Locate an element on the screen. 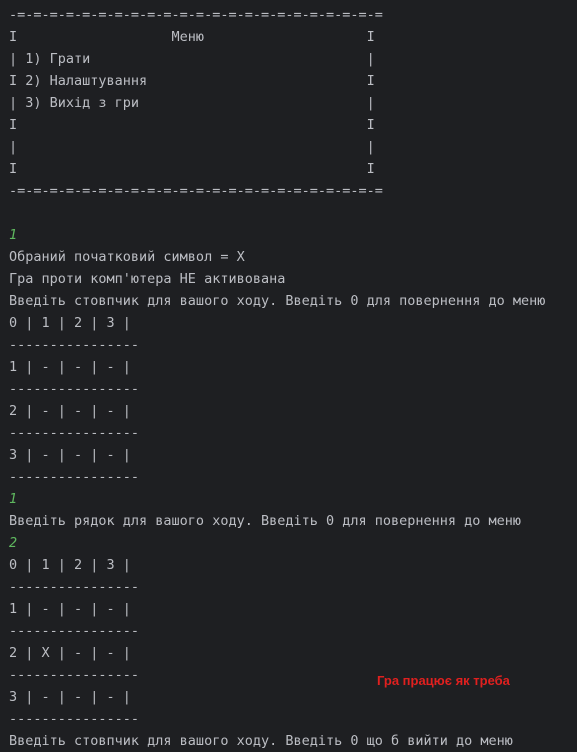  console-line: 2 | - | - | - | is located at coordinates (70, 411).